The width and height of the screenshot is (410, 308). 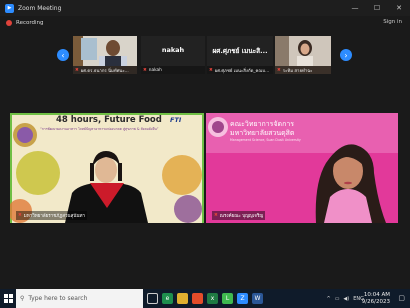 I want to click on taskbar-search-input: ⚲ Type here to search, so click(x=79, y=298).